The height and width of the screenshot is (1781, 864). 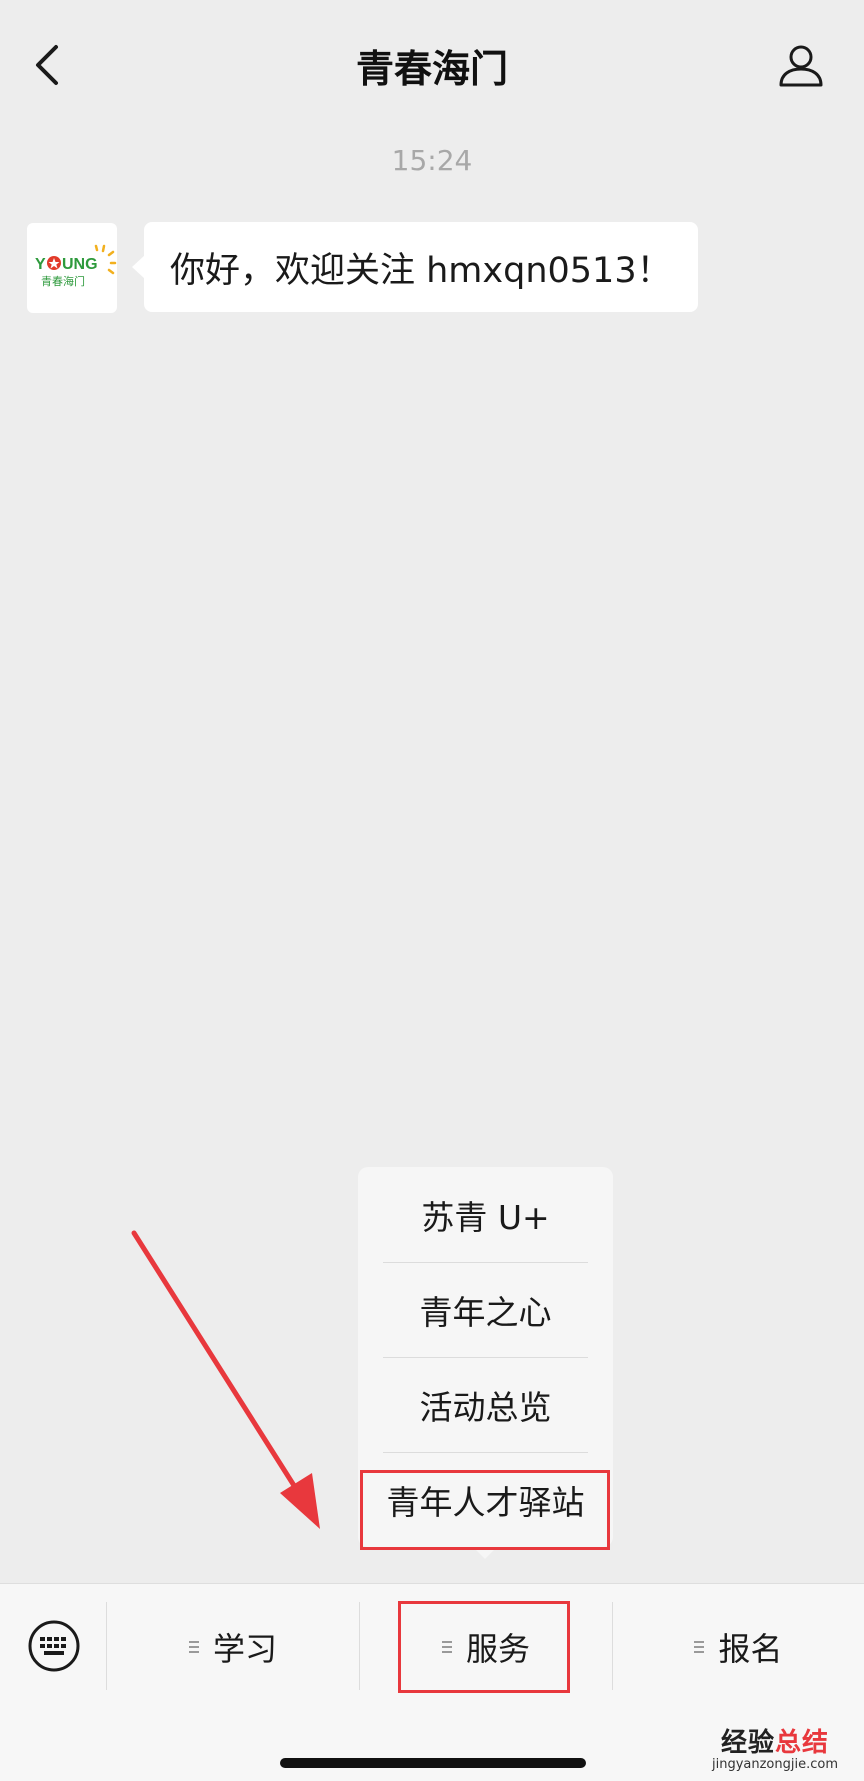 I want to click on menu-button-signup: 报名, so click(x=738, y=1646).